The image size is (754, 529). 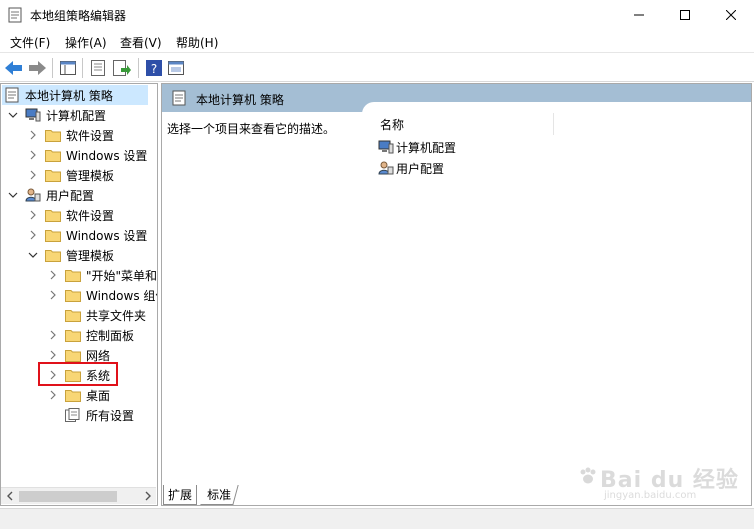 What do you see at coordinates (68, 68) in the screenshot?
I see `show-hide-tree-button` at bounding box center [68, 68].